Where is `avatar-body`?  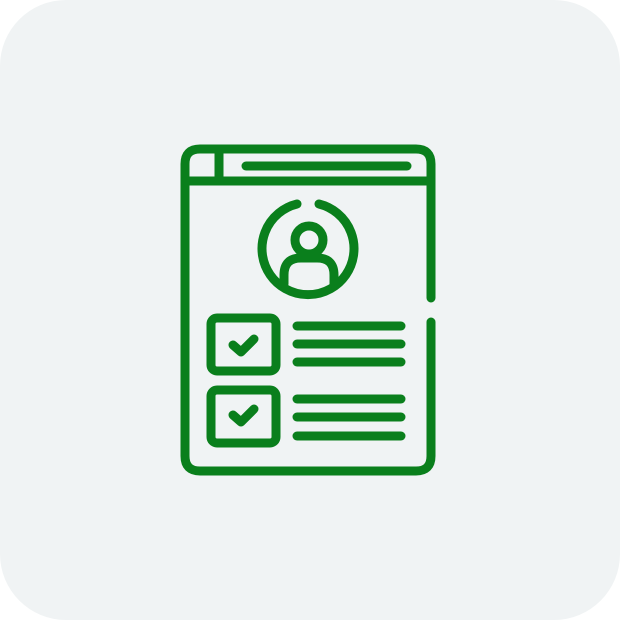
avatar-body is located at coordinates (309, 271).